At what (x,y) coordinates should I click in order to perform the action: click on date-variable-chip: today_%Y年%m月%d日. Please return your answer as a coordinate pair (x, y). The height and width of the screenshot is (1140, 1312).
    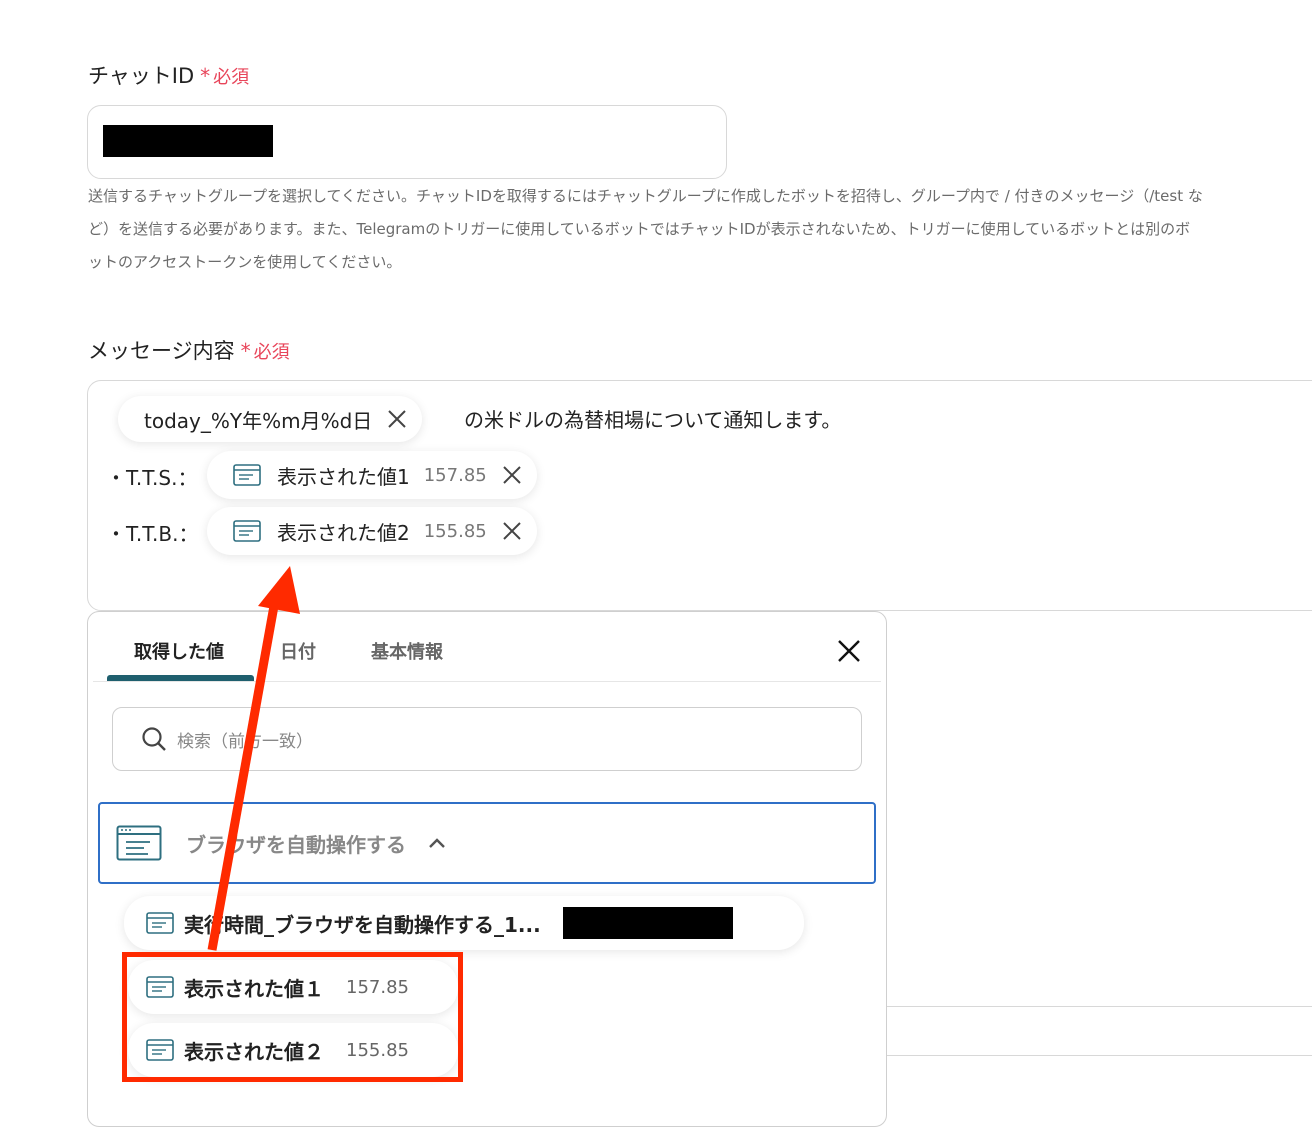
    Looking at the image, I should click on (270, 419).